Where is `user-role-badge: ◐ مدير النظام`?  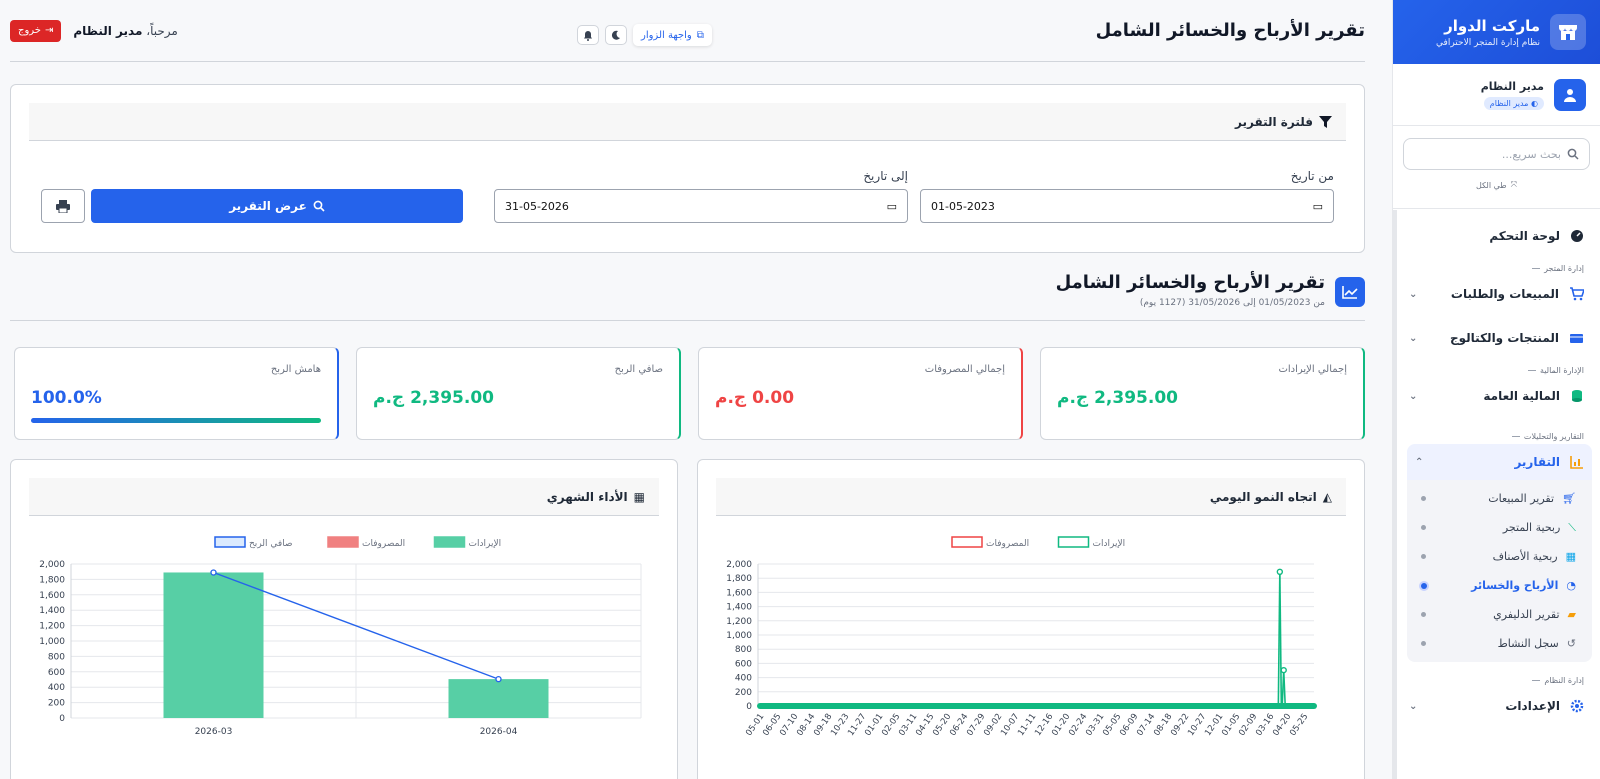 user-role-badge: ◐ مدير النظام is located at coordinates (1513, 103).